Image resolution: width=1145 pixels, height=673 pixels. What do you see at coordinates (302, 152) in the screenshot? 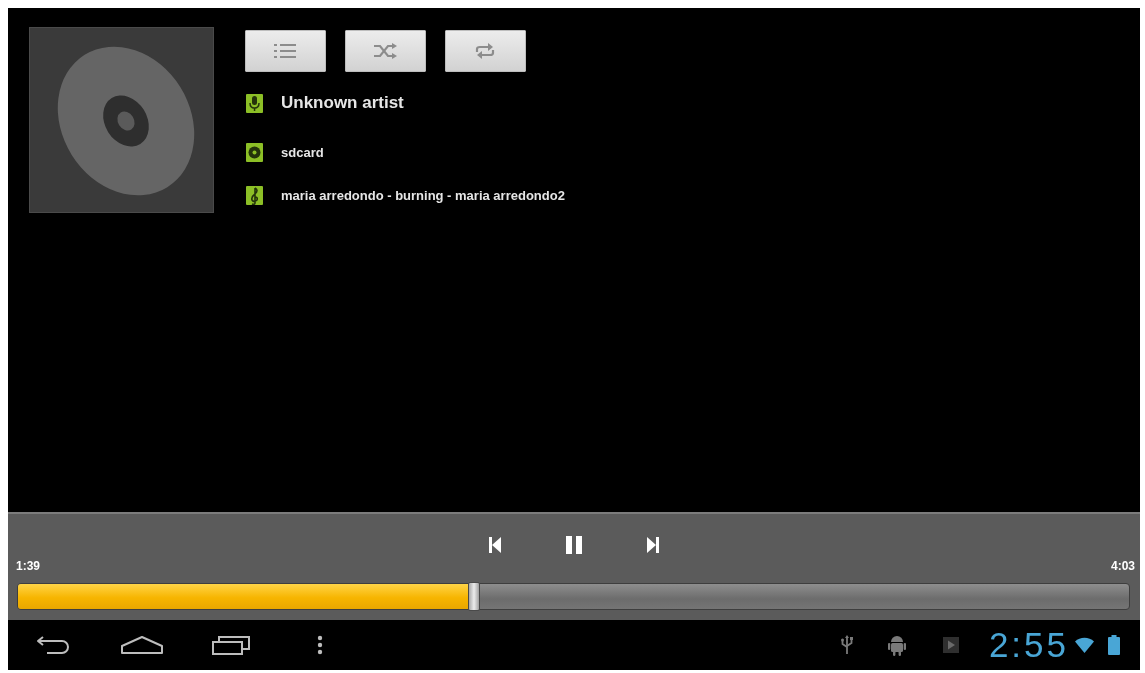
I see `album-name: sdcard` at bounding box center [302, 152].